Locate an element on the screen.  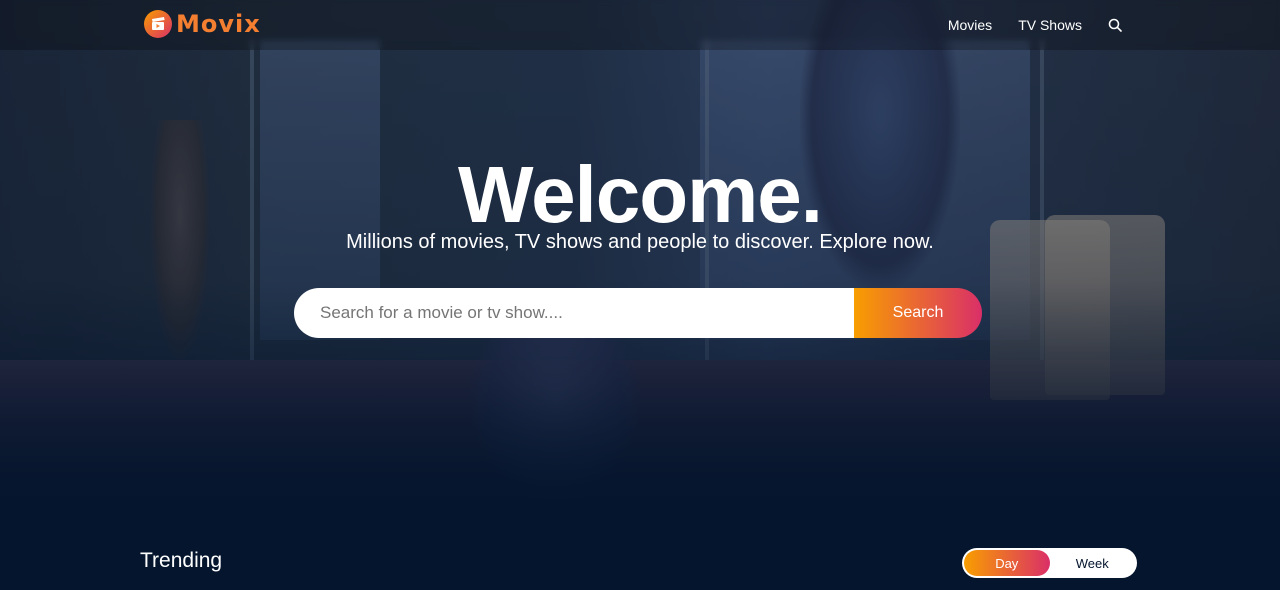
tab-week: Week is located at coordinates (1093, 563).